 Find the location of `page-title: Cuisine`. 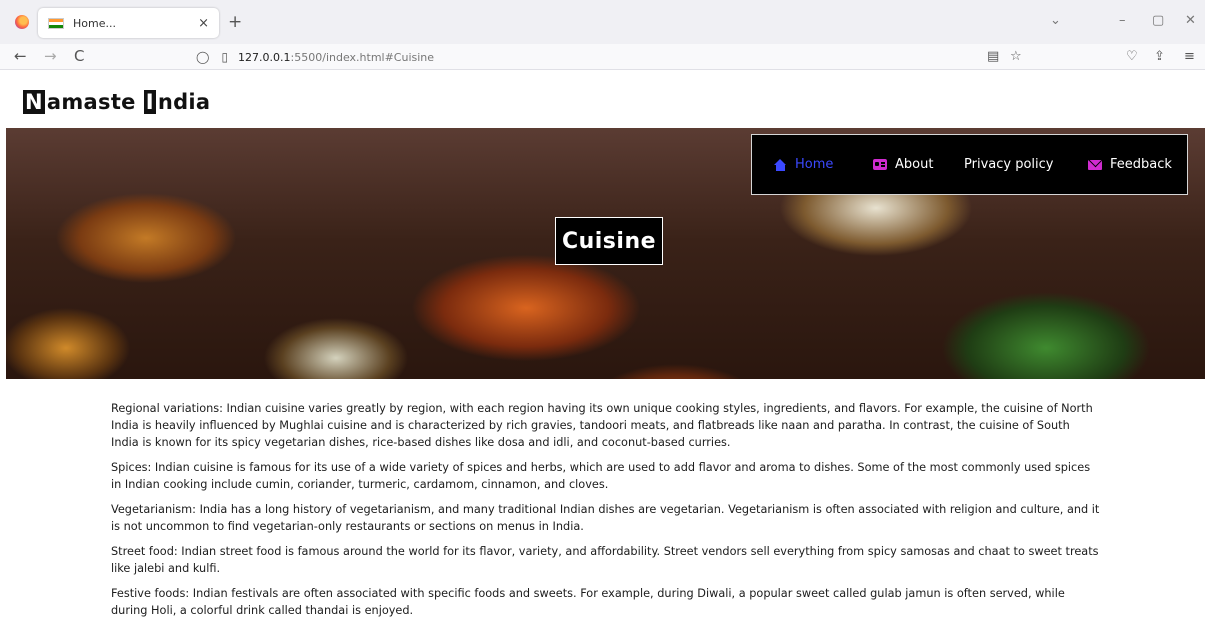

page-title: Cuisine is located at coordinates (609, 241).